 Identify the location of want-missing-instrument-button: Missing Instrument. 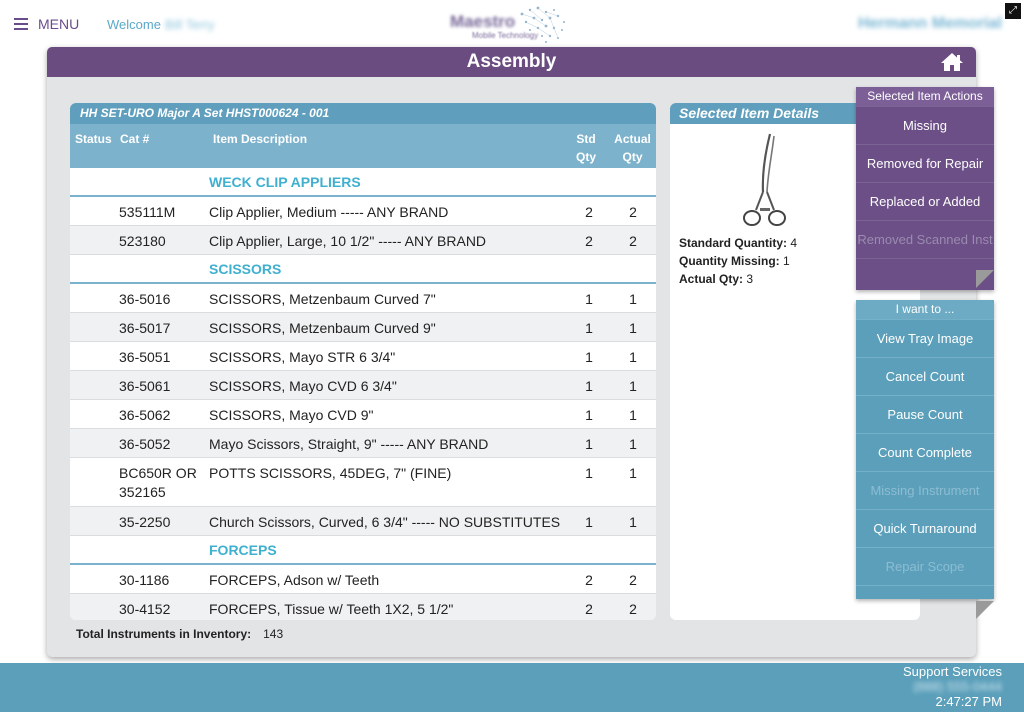
(925, 490).